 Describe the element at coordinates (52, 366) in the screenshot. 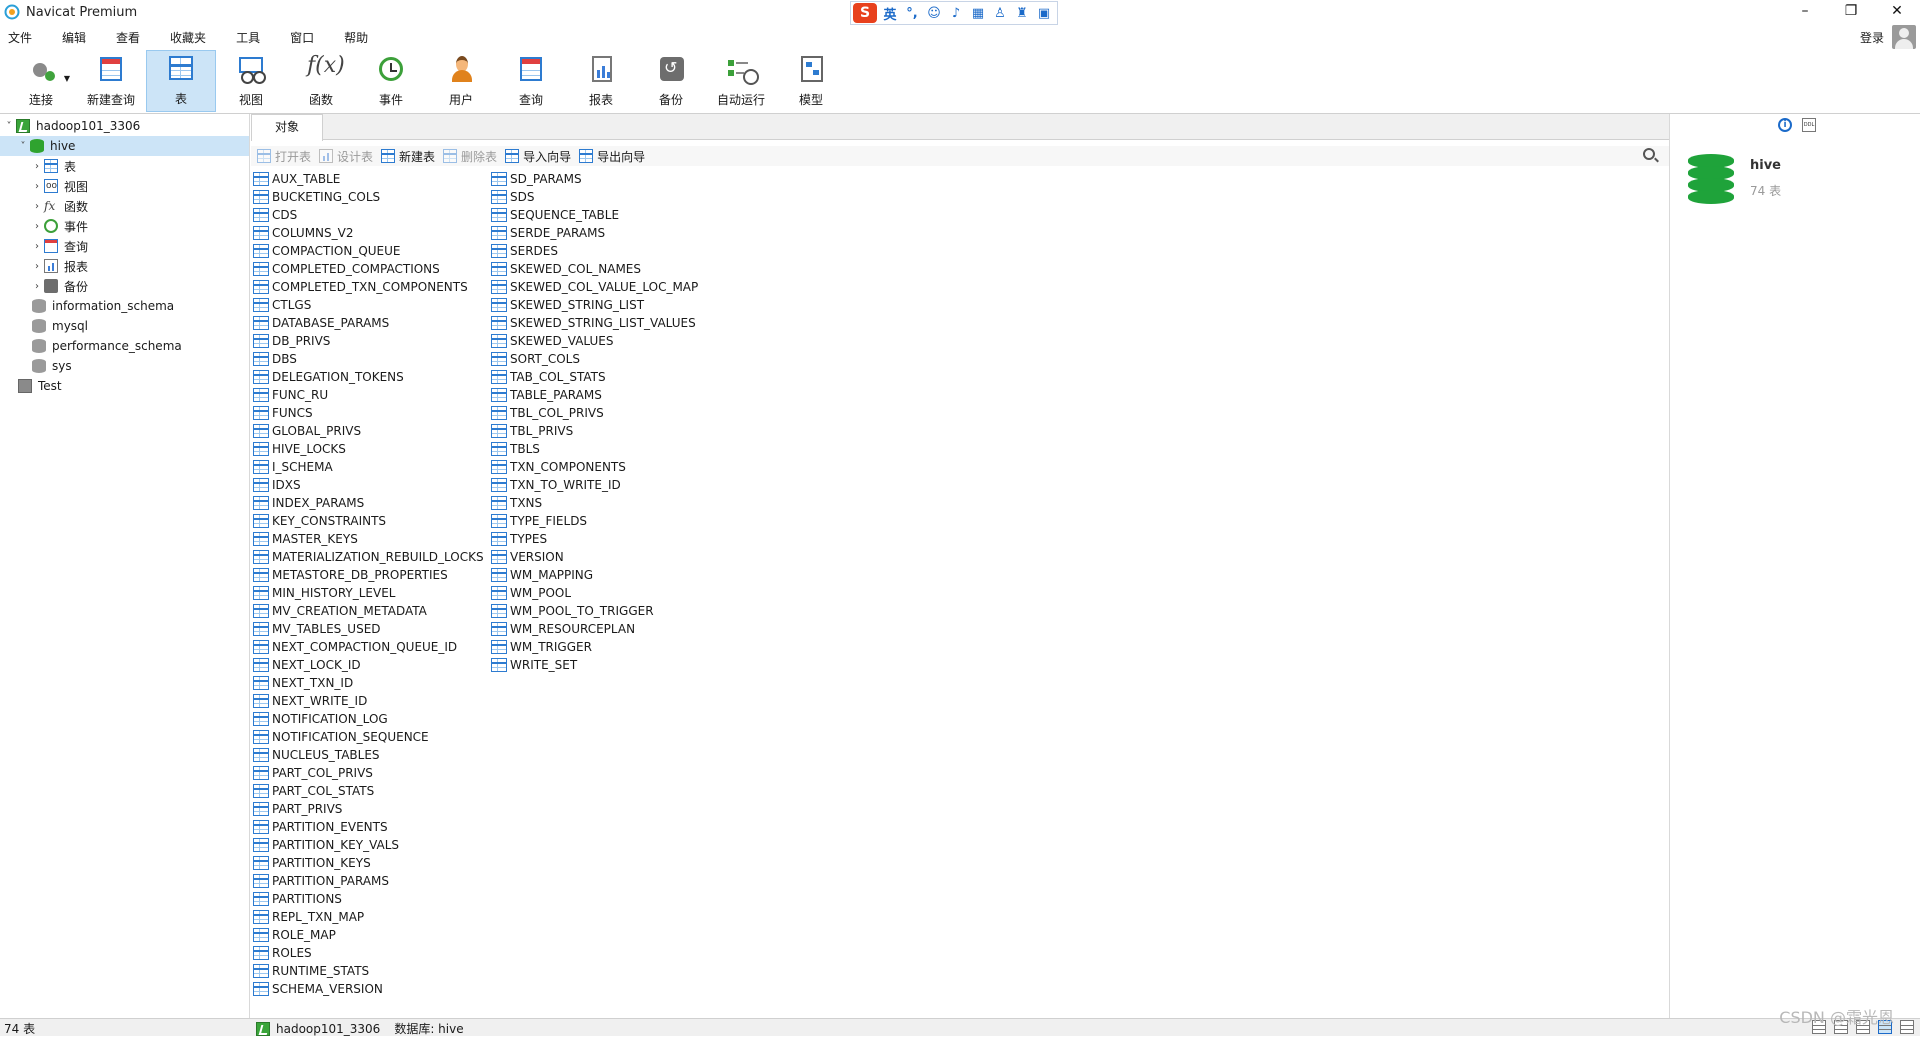

I see `tree-db-sys: sys` at that location.